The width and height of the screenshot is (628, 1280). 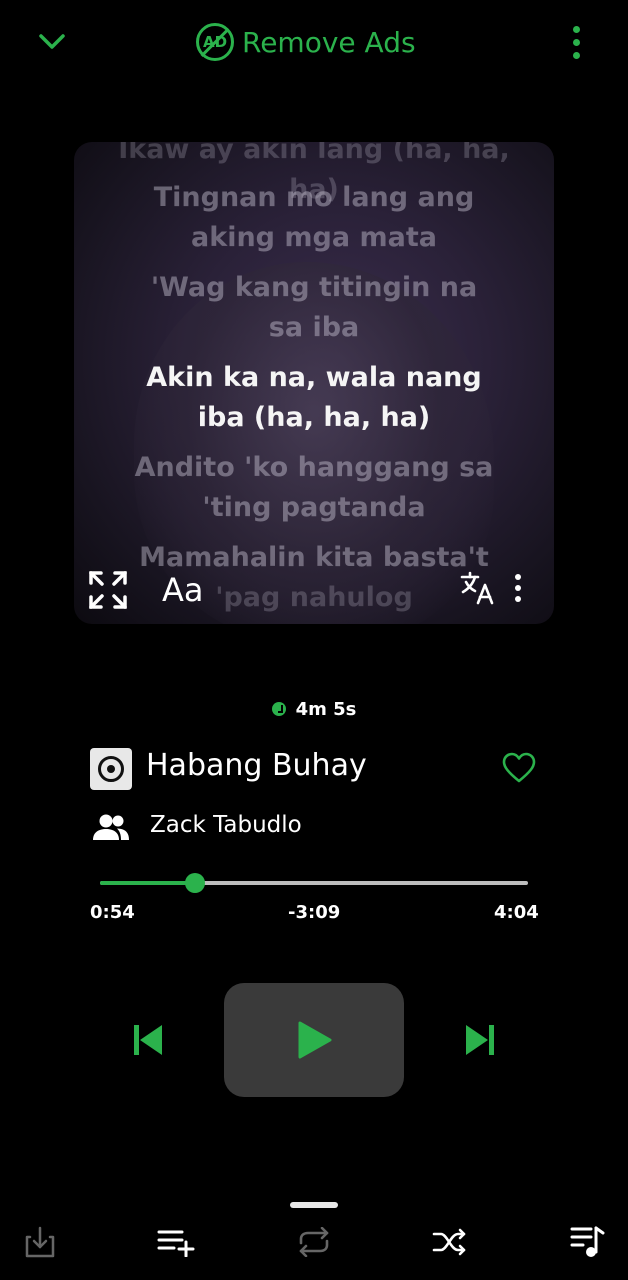 I want to click on people-icon, so click(x=111, y=827).